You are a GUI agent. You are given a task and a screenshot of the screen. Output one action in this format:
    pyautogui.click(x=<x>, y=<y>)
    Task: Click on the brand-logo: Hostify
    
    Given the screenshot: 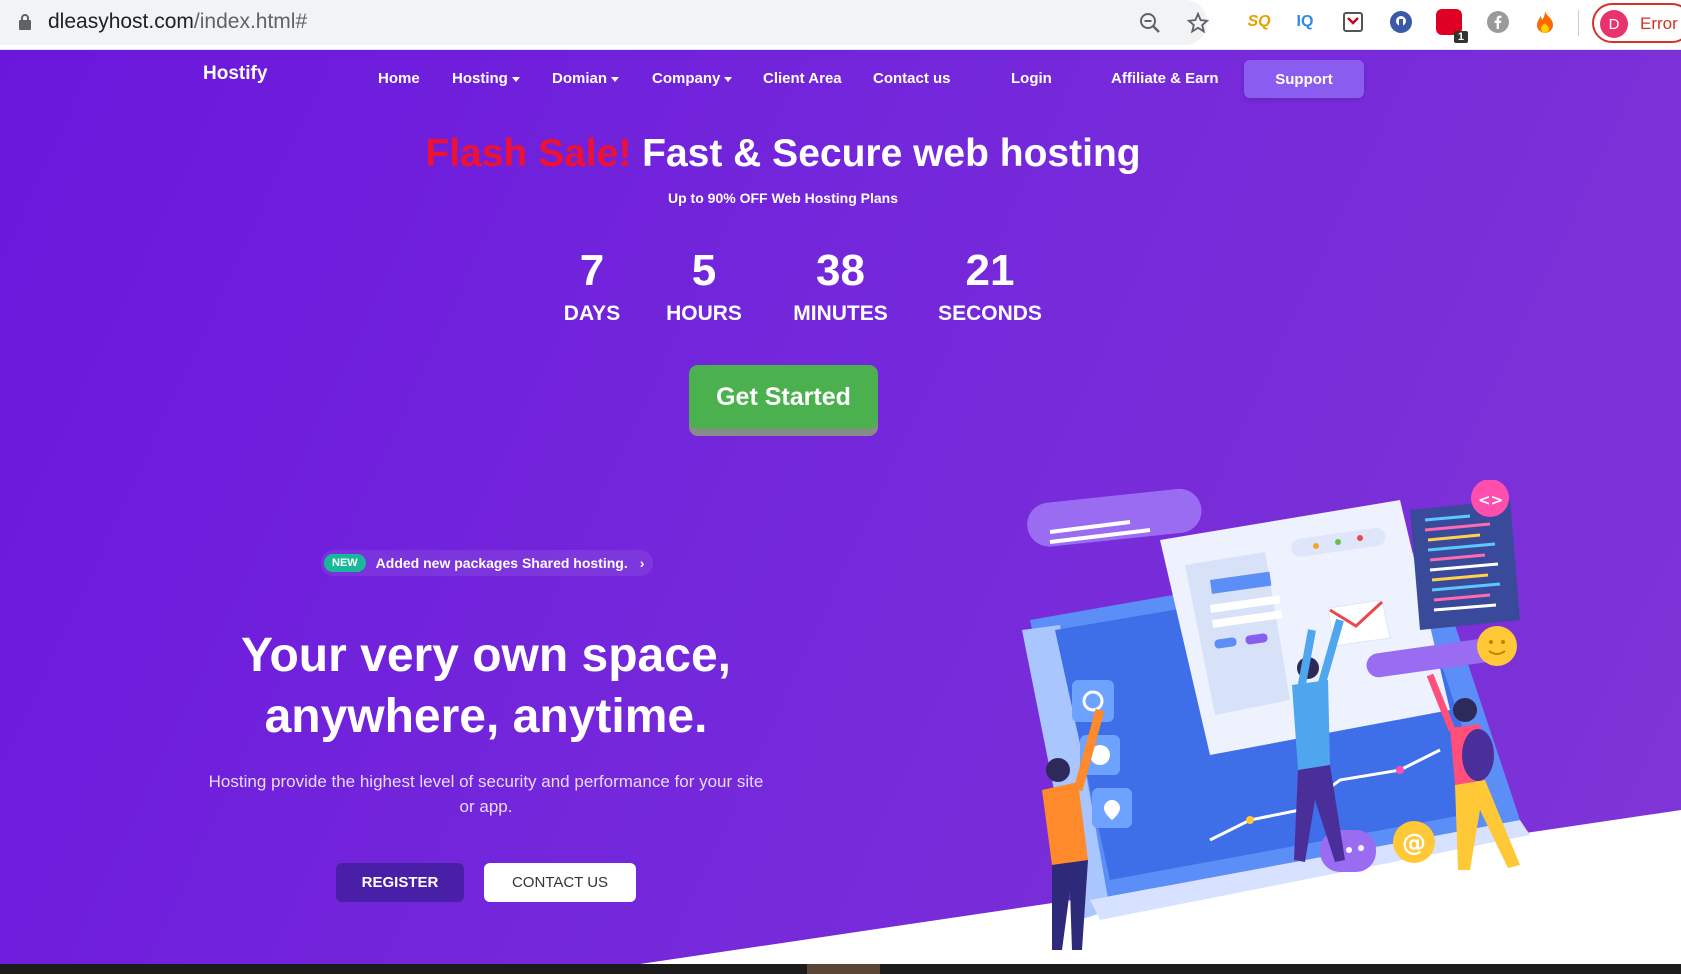 What is the action you would take?
    pyautogui.click(x=235, y=74)
    